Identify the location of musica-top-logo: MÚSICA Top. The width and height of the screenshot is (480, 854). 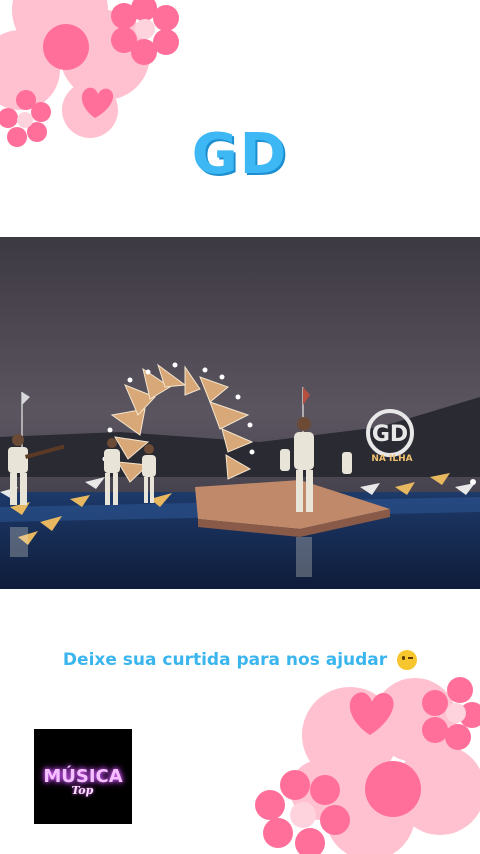
(83, 776).